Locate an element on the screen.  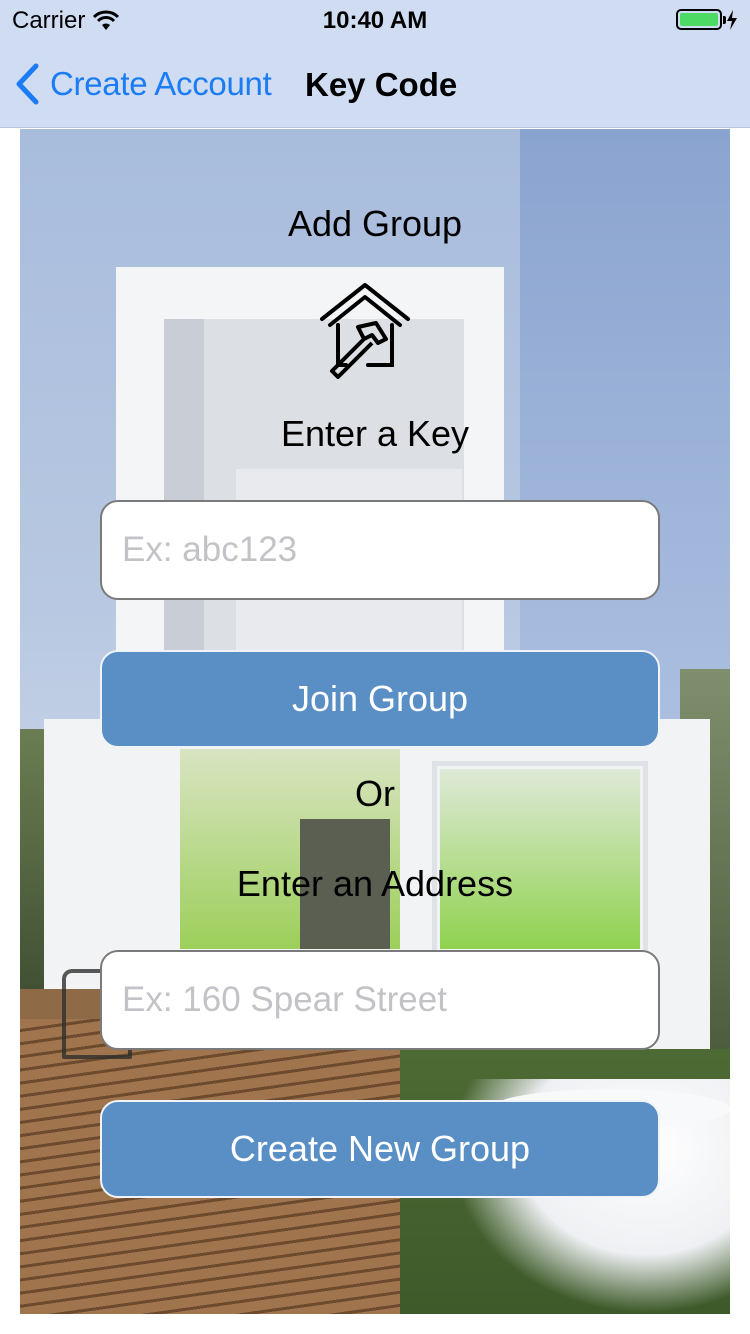
house-hammer-icon is located at coordinates (365, 331).